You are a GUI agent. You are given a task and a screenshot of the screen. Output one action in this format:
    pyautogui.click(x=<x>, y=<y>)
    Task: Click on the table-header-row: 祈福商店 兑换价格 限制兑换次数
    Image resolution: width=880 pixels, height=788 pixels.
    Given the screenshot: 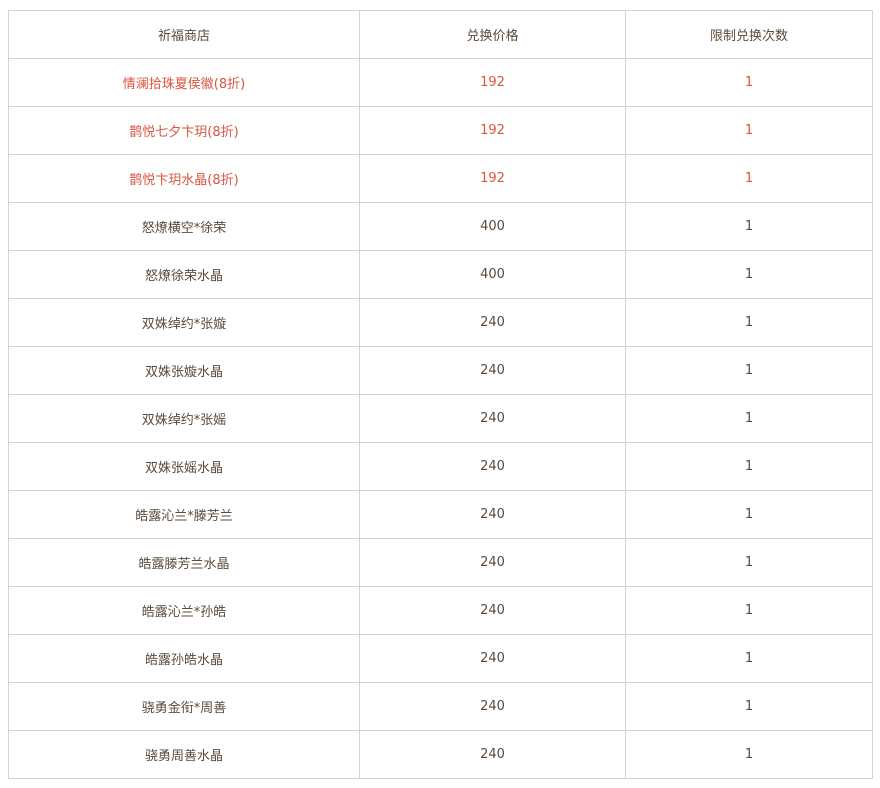 What is the action you would take?
    pyautogui.click(x=440, y=34)
    